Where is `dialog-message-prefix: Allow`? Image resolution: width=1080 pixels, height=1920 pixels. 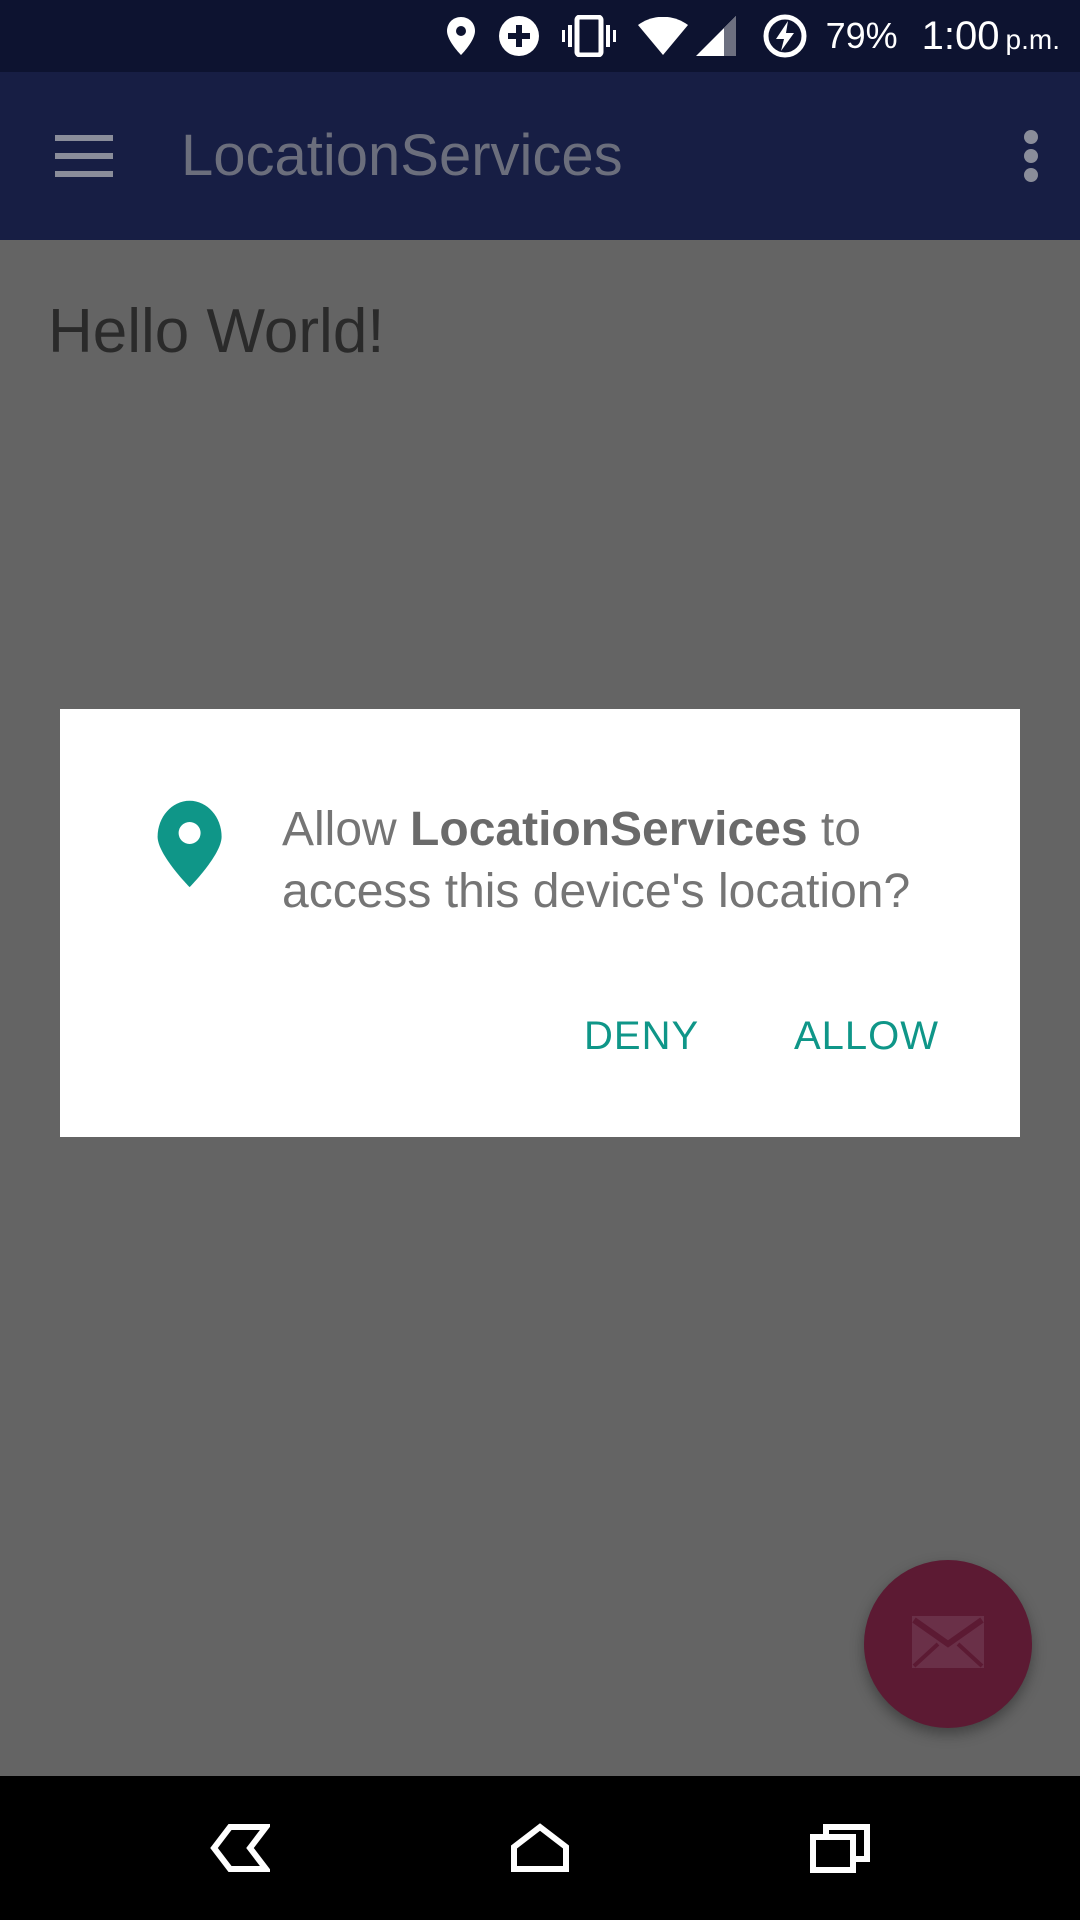
dialog-message-prefix: Allow is located at coordinates (346, 829).